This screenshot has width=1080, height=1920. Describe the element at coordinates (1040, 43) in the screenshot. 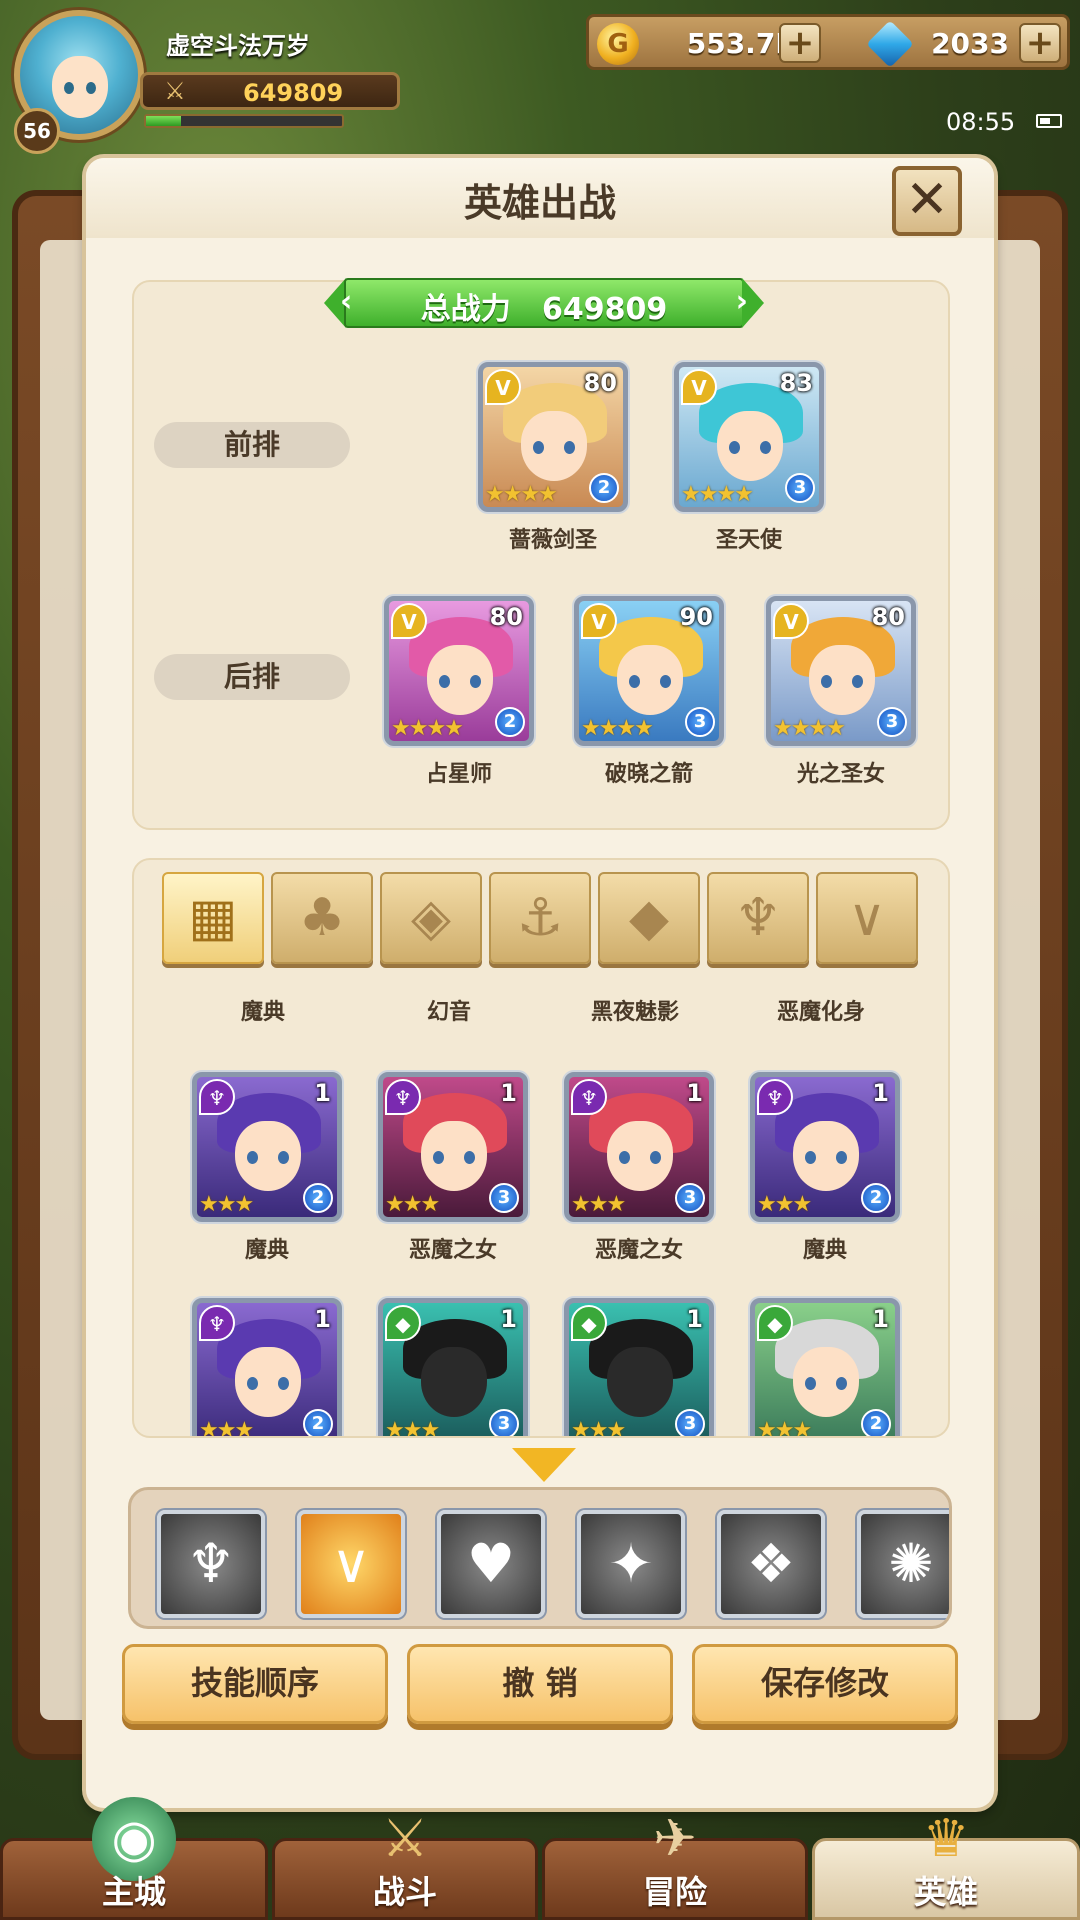

I see `add-gem-button: +` at that location.